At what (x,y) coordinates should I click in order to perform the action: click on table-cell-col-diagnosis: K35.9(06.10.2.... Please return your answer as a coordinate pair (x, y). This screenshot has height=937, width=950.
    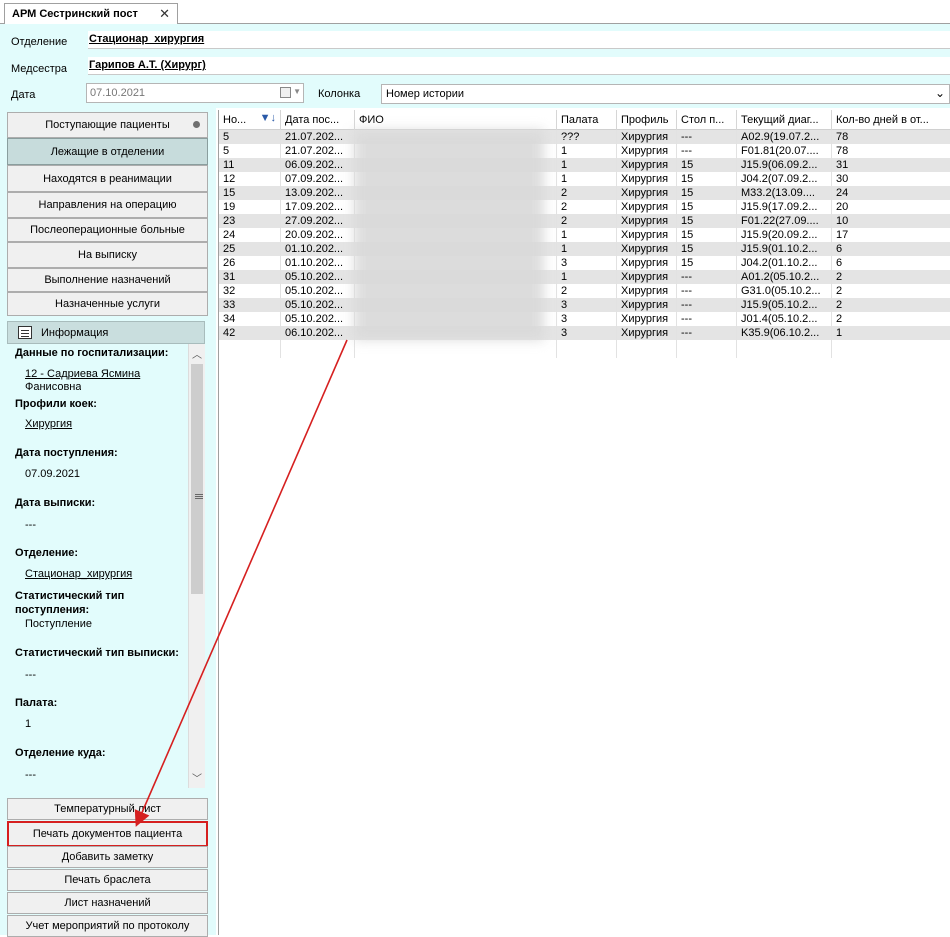
    Looking at the image, I should click on (780, 333).